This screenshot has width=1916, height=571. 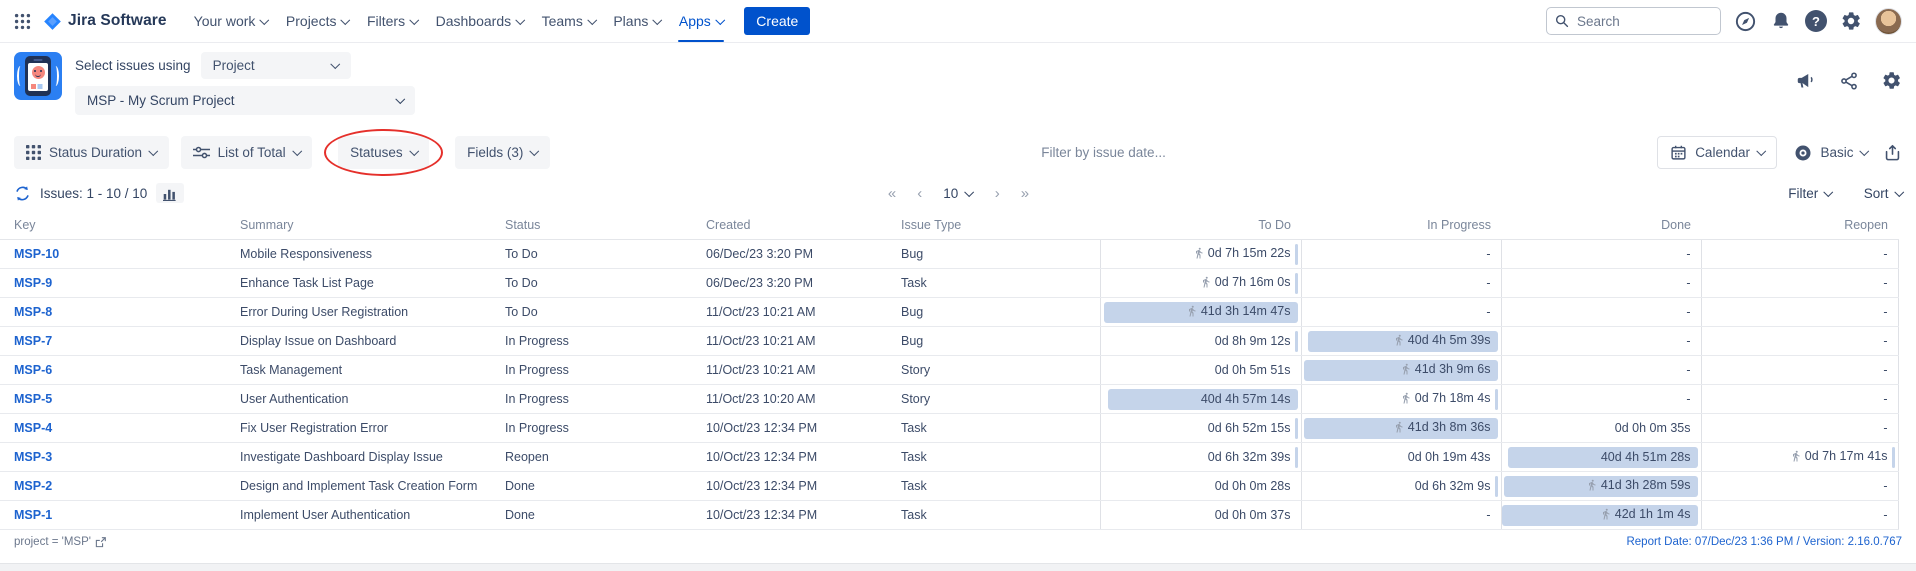 What do you see at coordinates (1600, 486) in the screenshot?
I see `duration-cell-done: 41d 3h 28m 59s` at bounding box center [1600, 486].